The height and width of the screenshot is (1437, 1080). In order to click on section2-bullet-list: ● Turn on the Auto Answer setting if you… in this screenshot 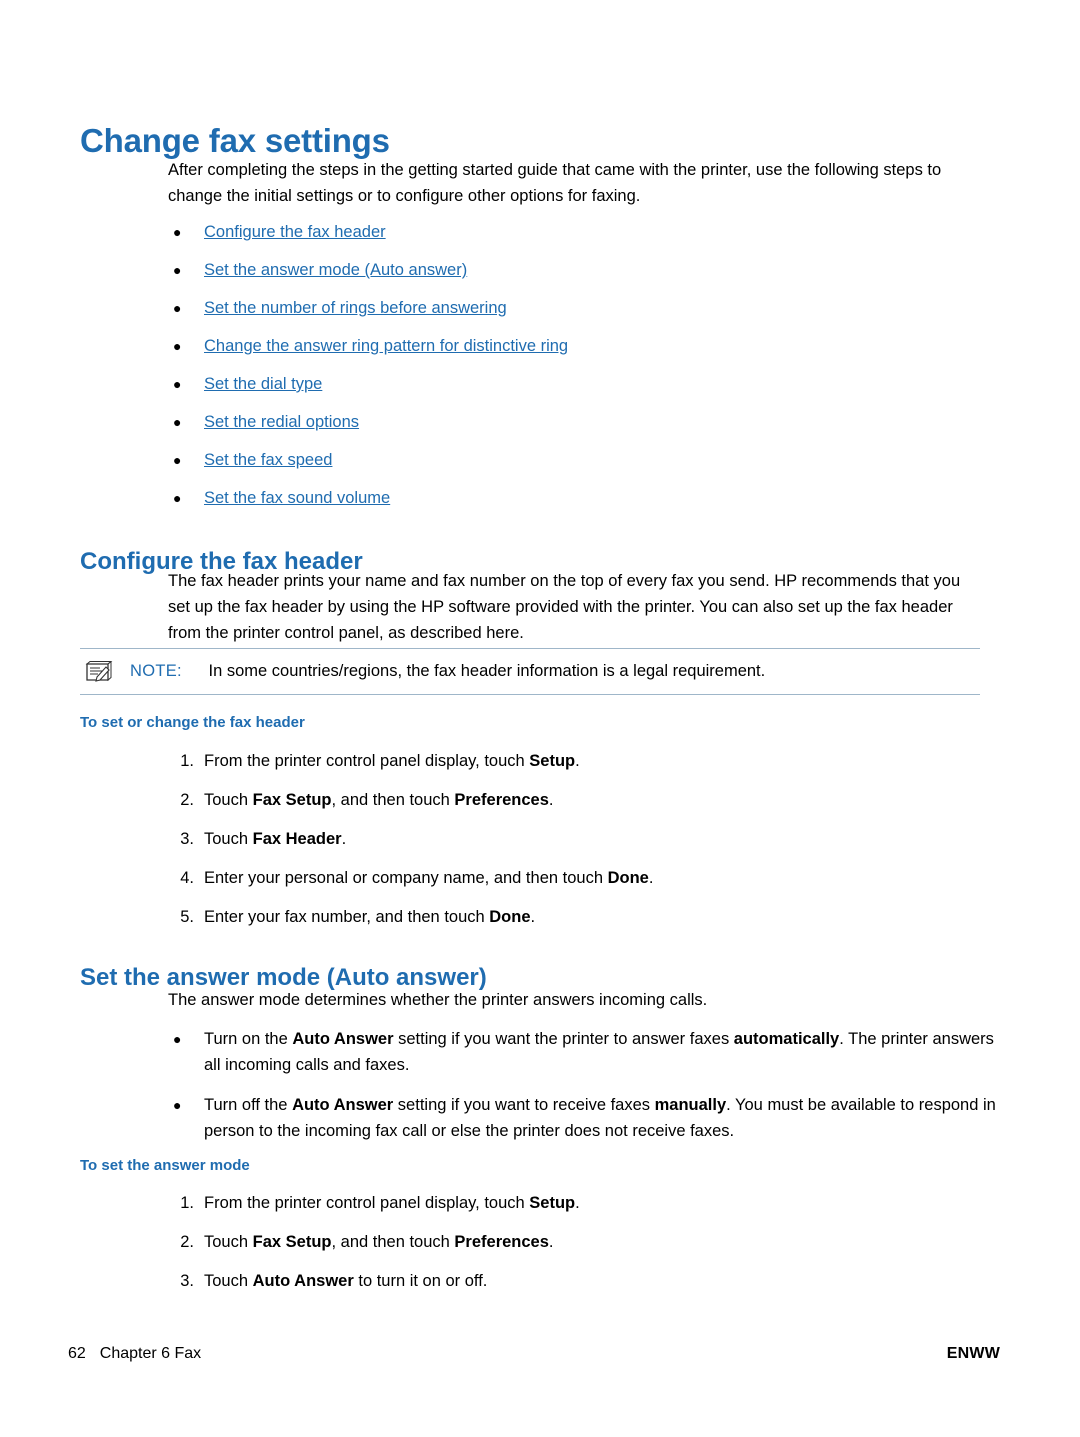, I will do `click(583, 1092)`.